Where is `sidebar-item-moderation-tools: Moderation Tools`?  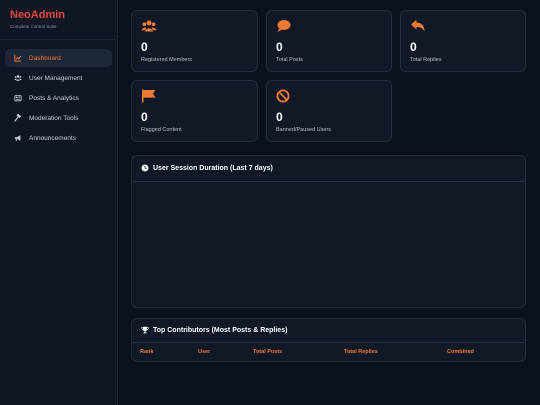 sidebar-item-moderation-tools: Moderation Tools is located at coordinates (58, 118).